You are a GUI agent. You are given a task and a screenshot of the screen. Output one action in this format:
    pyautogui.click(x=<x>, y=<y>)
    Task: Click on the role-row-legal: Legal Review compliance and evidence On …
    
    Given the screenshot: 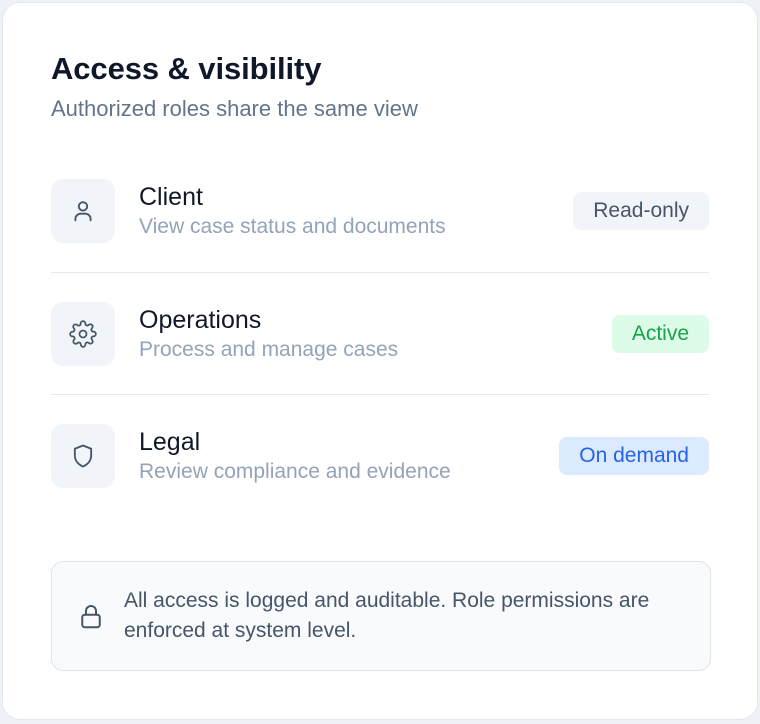 What is the action you would take?
    pyautogui.click(x=380, y=456)
    